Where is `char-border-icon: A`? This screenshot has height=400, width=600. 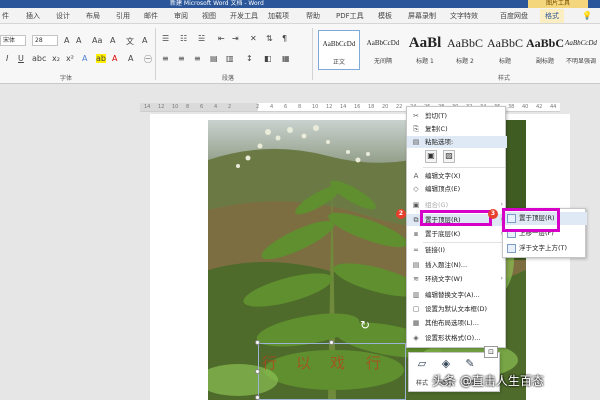
char-border-icon: A is located at coordinates (144, 40).